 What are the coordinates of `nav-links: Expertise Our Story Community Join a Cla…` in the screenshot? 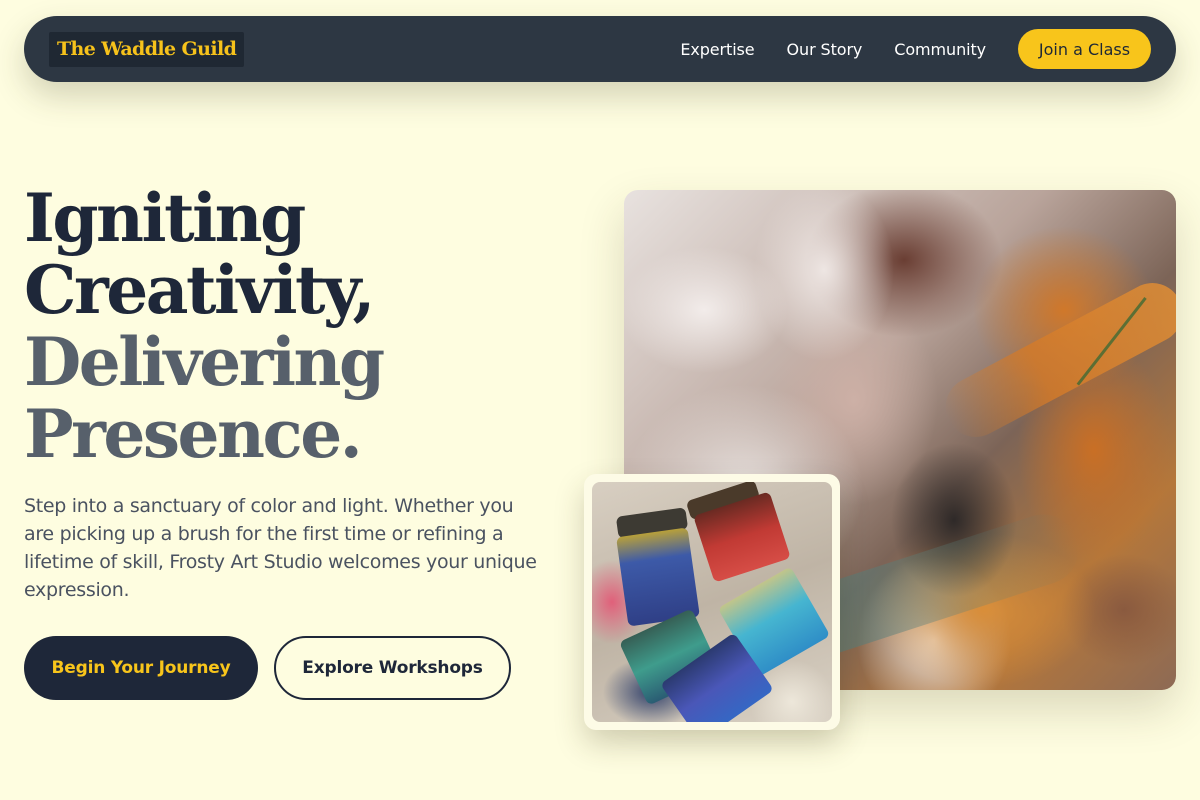 It's located at (915, 49).